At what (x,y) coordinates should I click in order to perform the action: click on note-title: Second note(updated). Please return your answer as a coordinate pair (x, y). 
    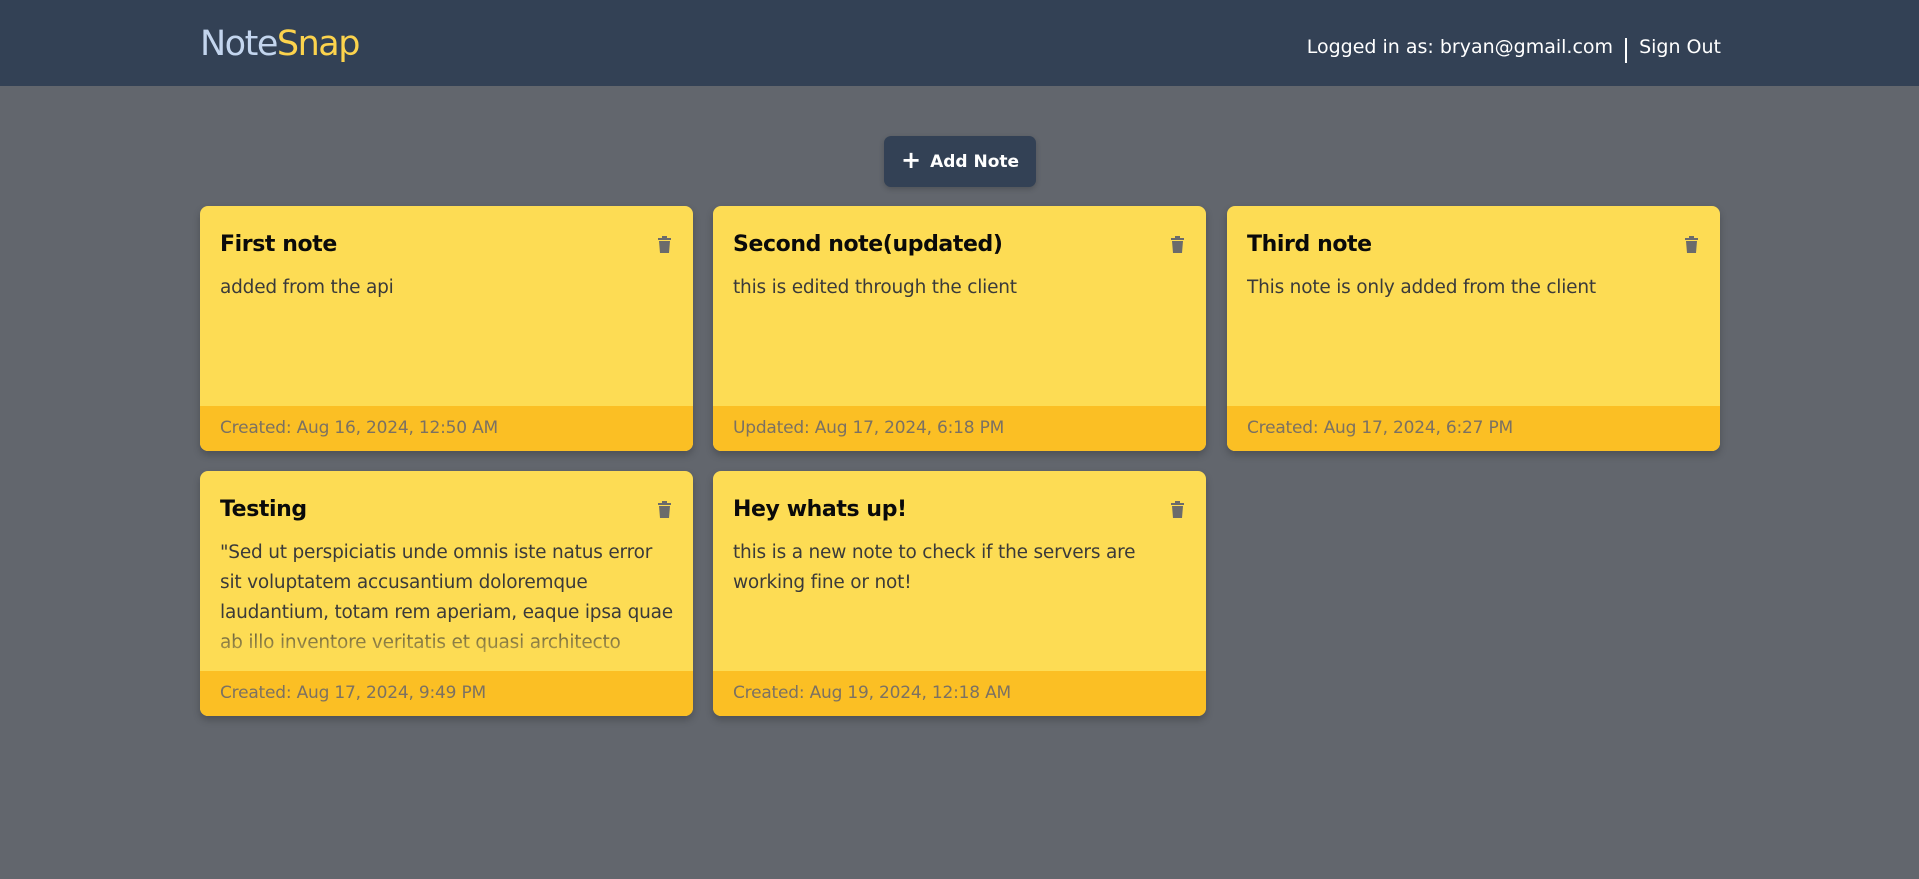
    Looking at the image, I should click on (868, 244).